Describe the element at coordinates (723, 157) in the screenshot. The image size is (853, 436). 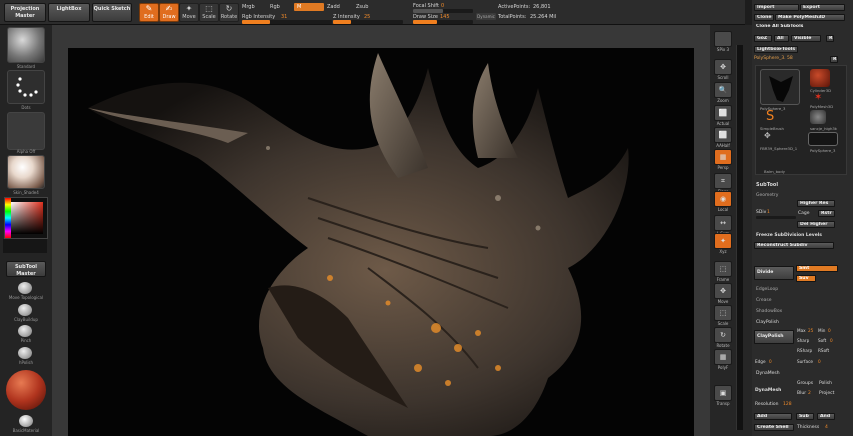
I see `view-persp-button: ▦` at that location.